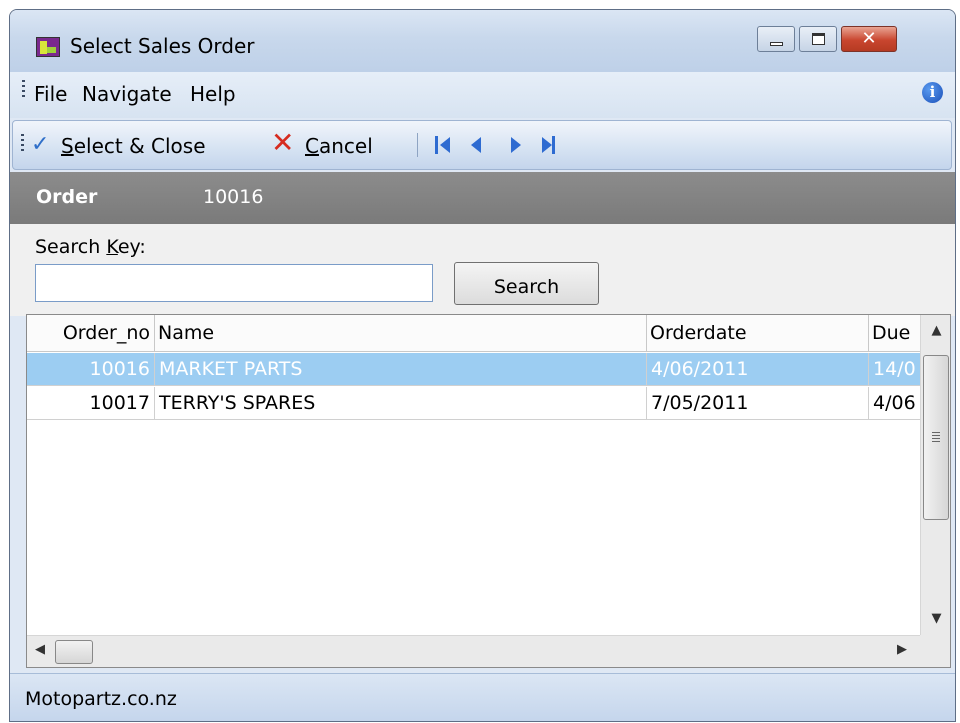 This screenshot has width=960, height=723. What do you see at coordinates (758, 369) in the screenshot?
I see `cell-orderdate: 4/06/2011` at bounding box center [758, 369].